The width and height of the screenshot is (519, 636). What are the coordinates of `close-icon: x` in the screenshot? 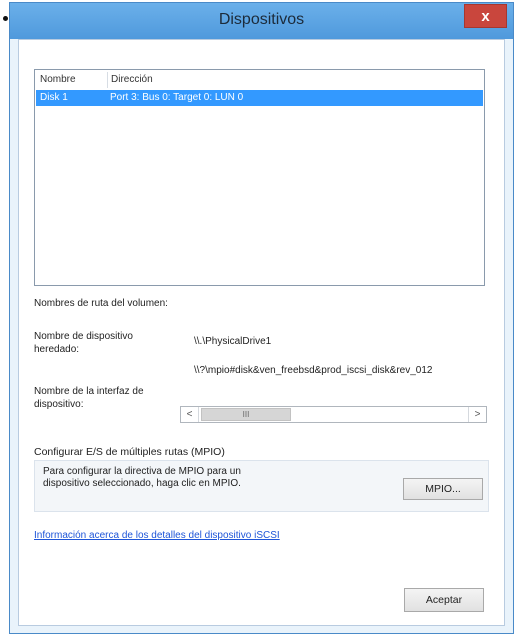 It's located at (485, 16).